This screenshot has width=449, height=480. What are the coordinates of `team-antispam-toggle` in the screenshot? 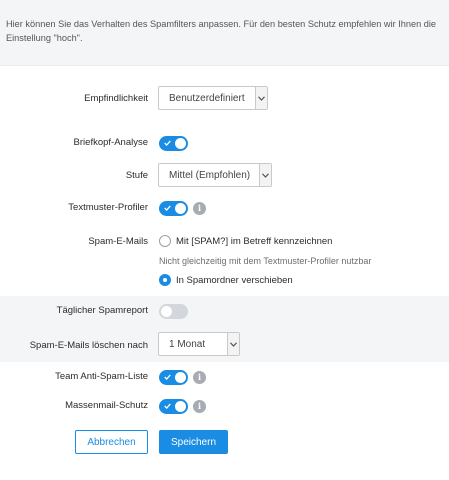 It's located at (173, 377).